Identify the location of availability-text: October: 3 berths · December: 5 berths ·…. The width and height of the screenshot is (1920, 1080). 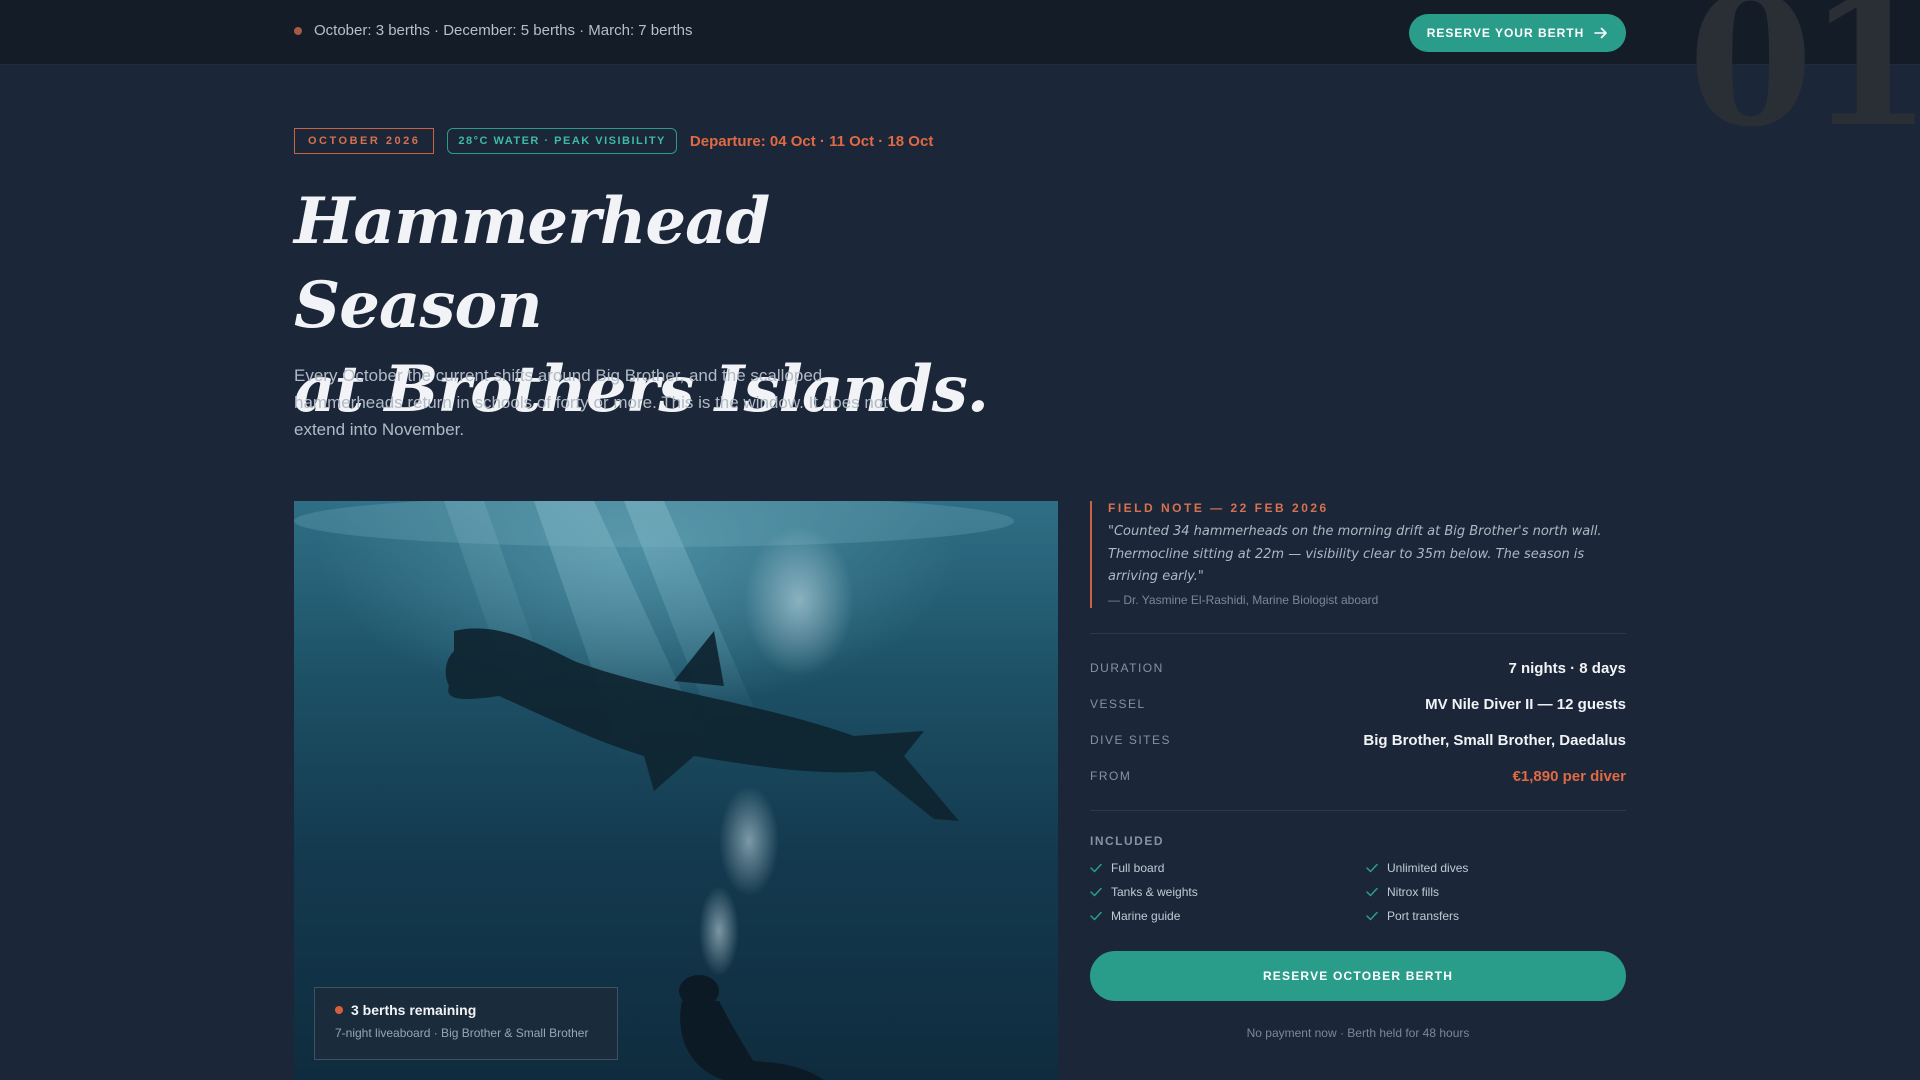
(503, 30).